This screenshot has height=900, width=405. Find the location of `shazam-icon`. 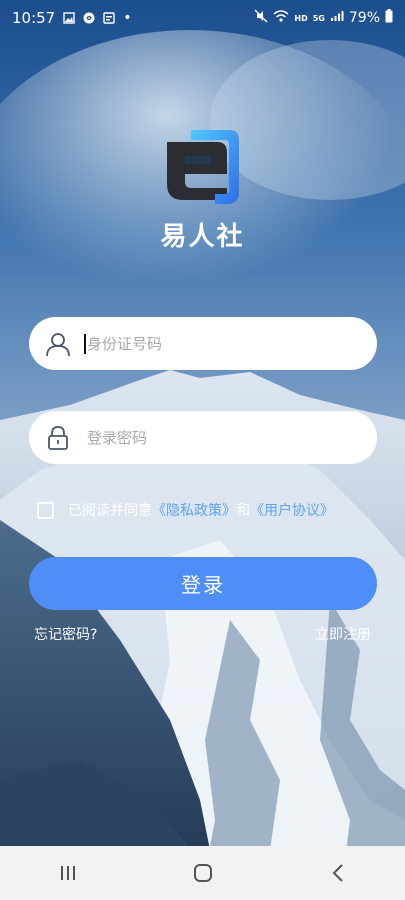

shazam-icon is located at coordinates (89, 18).